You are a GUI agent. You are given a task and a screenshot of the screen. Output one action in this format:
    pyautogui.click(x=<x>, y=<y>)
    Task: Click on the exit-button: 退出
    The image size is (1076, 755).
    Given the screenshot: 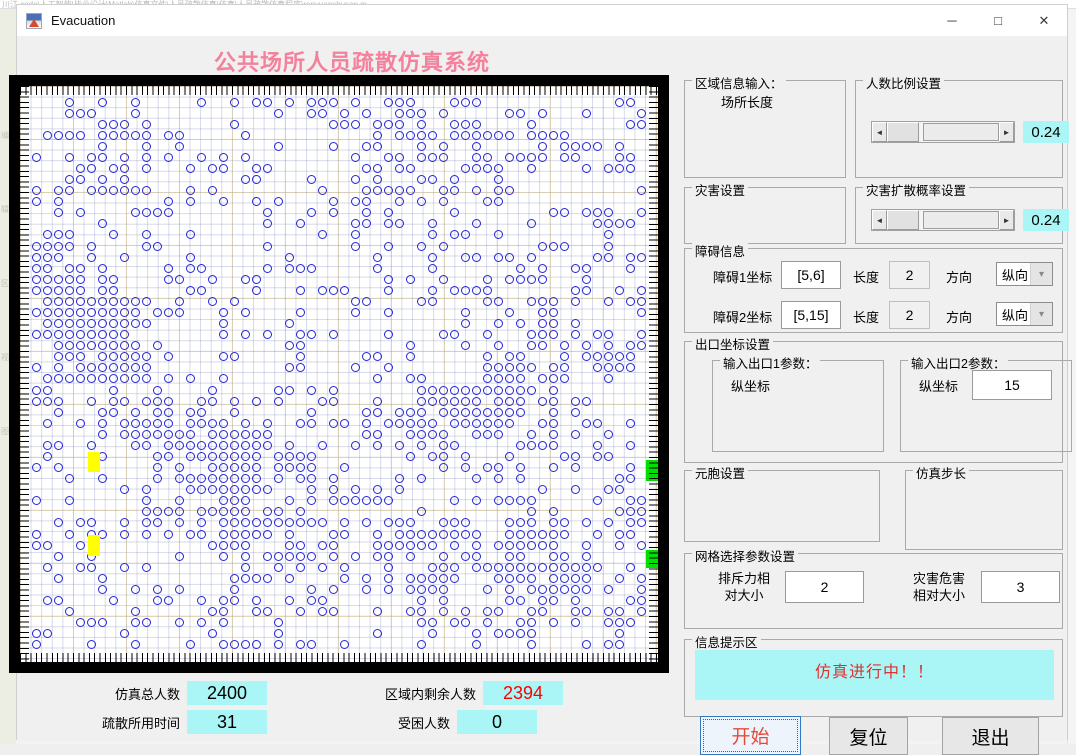 What is the action you would take?
    pyautogui.click(x=990, y=736)
    